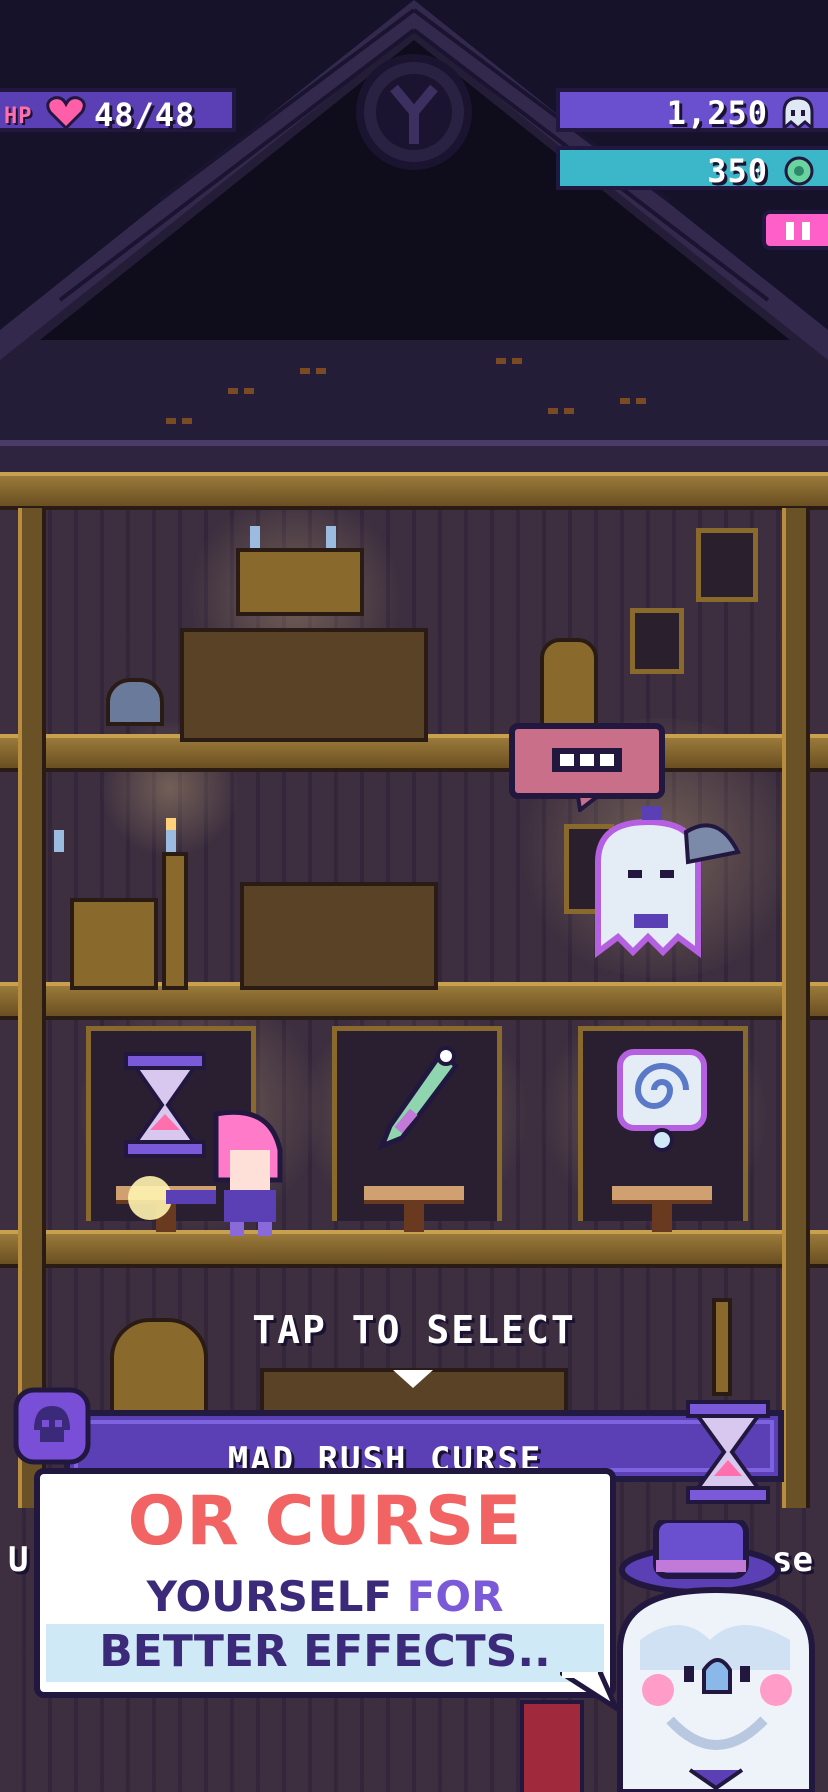  I want to click on curse-description-start: U, so click(18, 1560).